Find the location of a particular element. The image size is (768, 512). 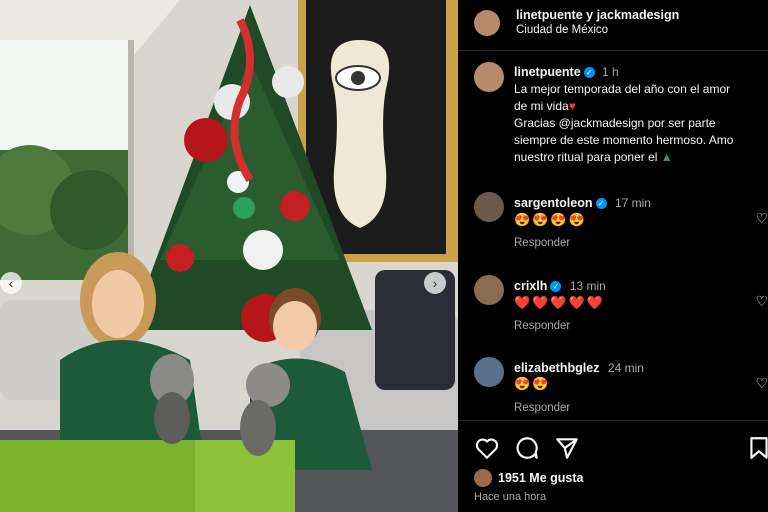

likes-avatar is located at coordinates (483, 478).